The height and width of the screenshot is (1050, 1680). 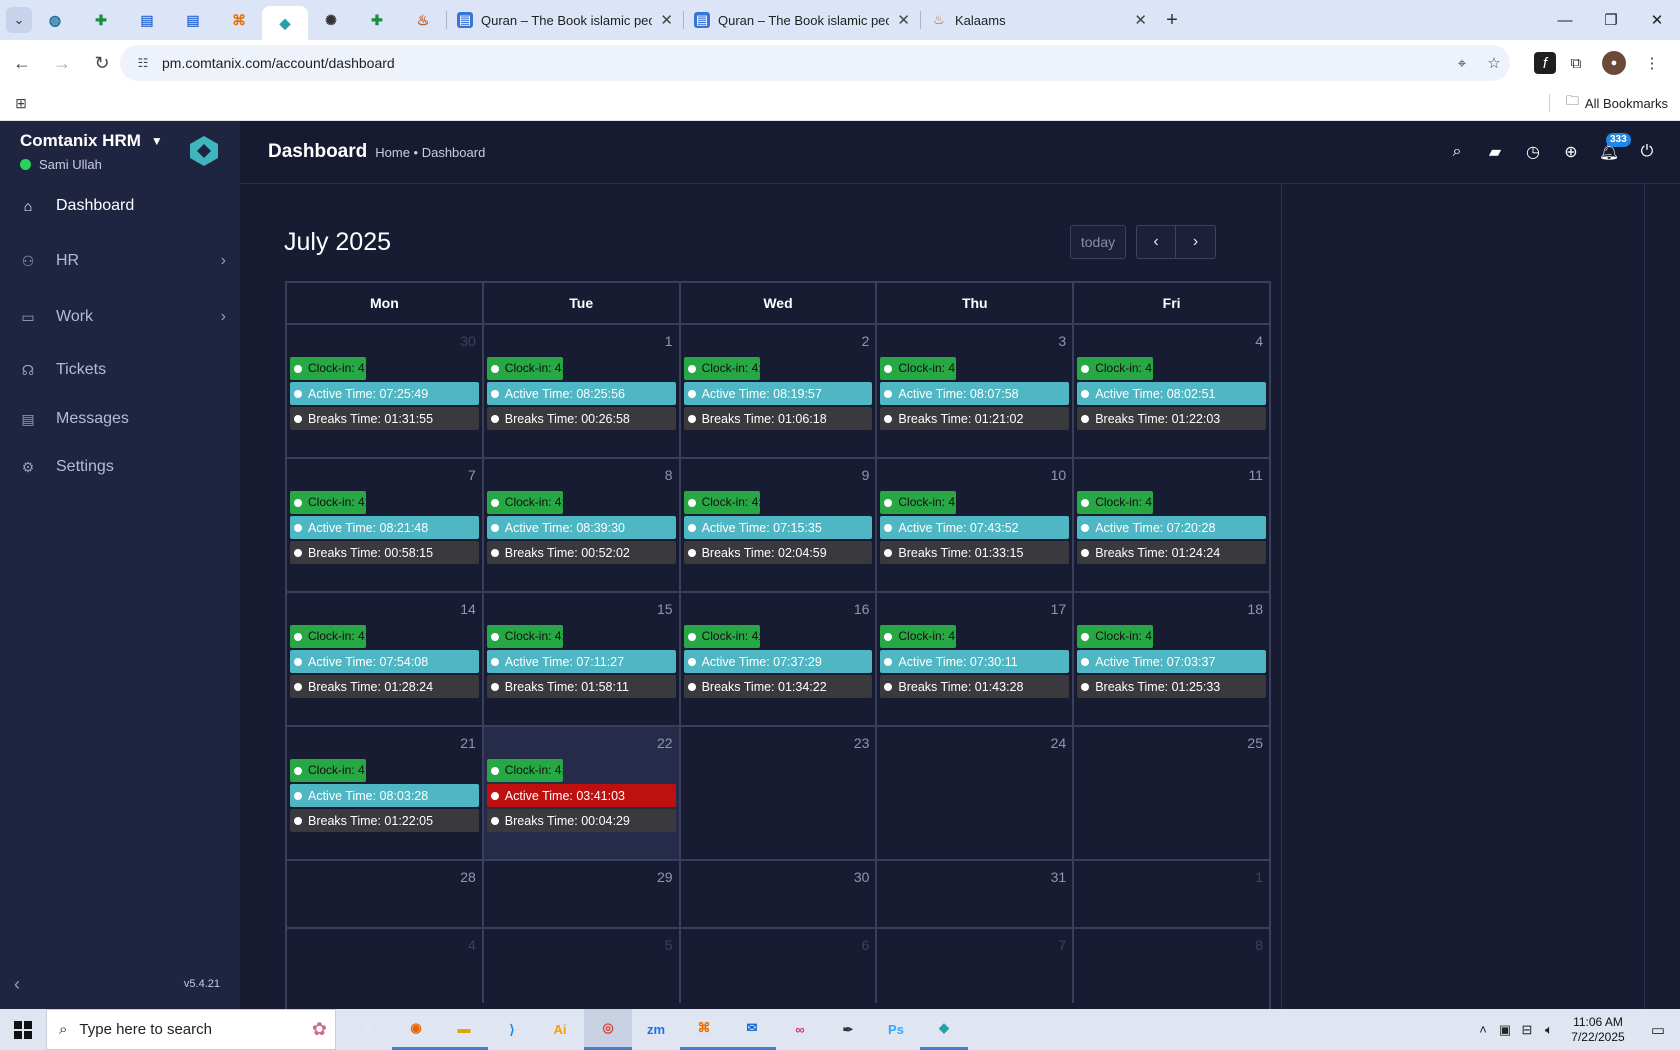 I want to click on breaks-time-event: Breaks Time: 01:58:11, so click(x=581, y=686).